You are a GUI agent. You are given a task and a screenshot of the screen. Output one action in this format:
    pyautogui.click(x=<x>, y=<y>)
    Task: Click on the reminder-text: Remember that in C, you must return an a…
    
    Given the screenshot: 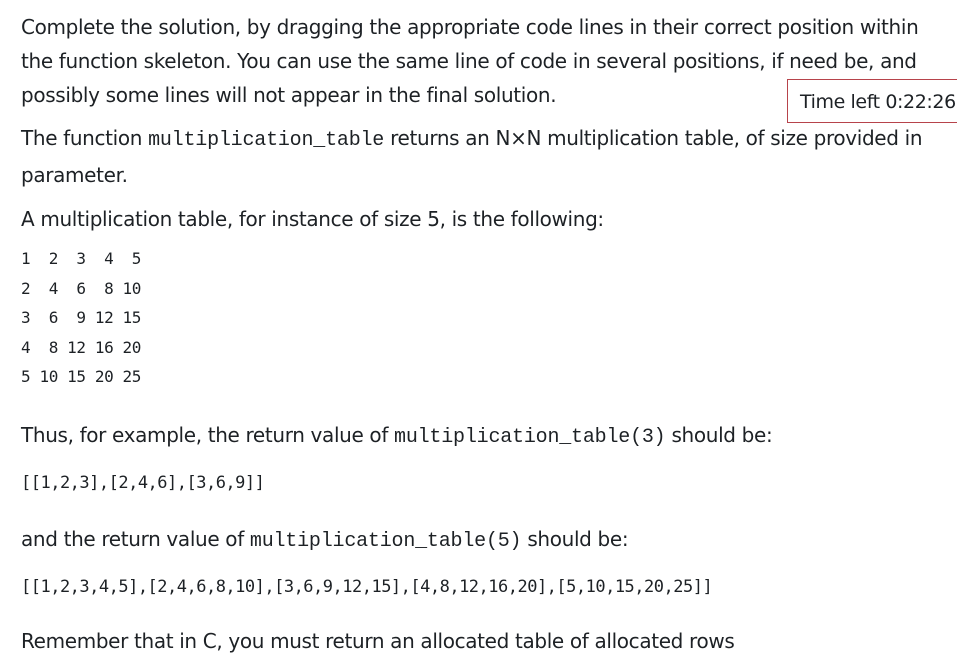 What is the action you would take?
    pyautogui.click(x=378, y=640)
    